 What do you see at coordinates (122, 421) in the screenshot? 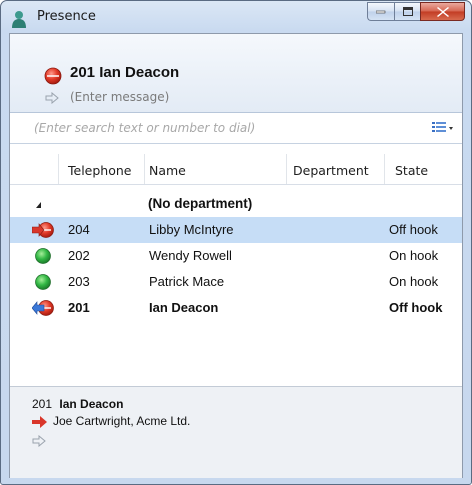
I see `detail-call-partner: Joe Cartwright, Acme Ltd.` at bounding box center [122, 421].